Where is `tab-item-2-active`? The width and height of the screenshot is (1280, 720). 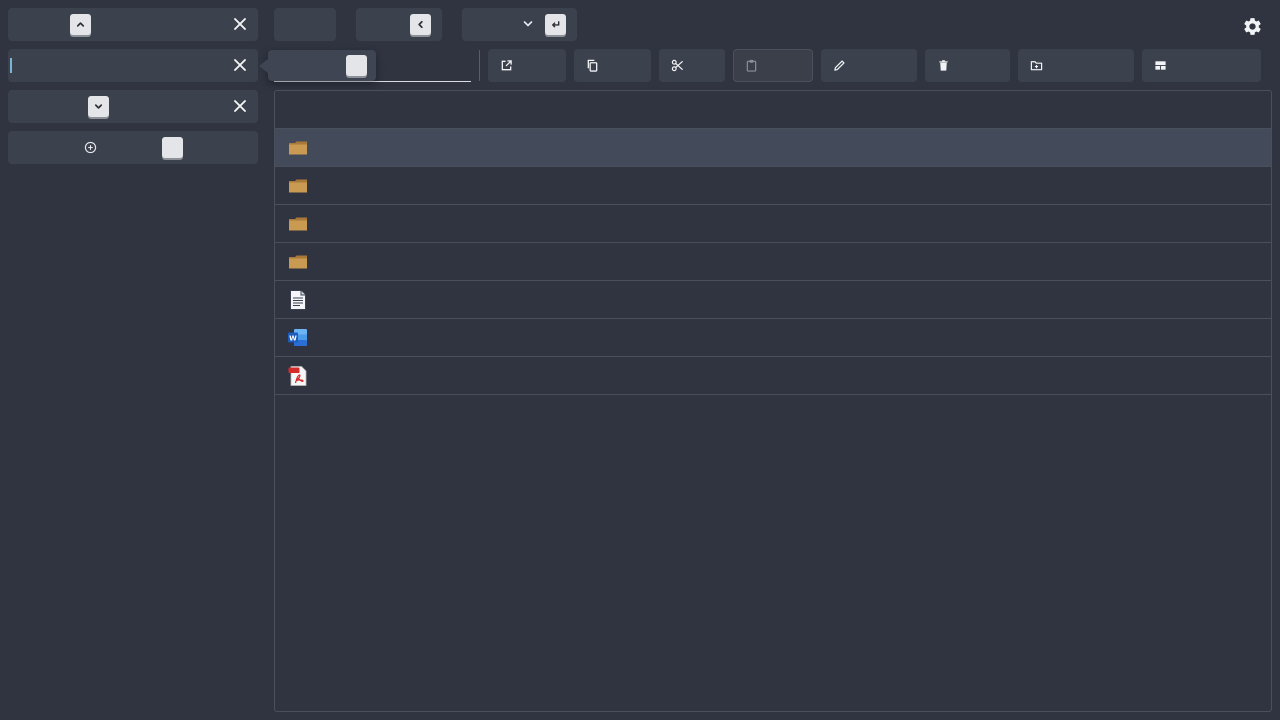
tab-item-2-active is located at coordinates (133, 65).